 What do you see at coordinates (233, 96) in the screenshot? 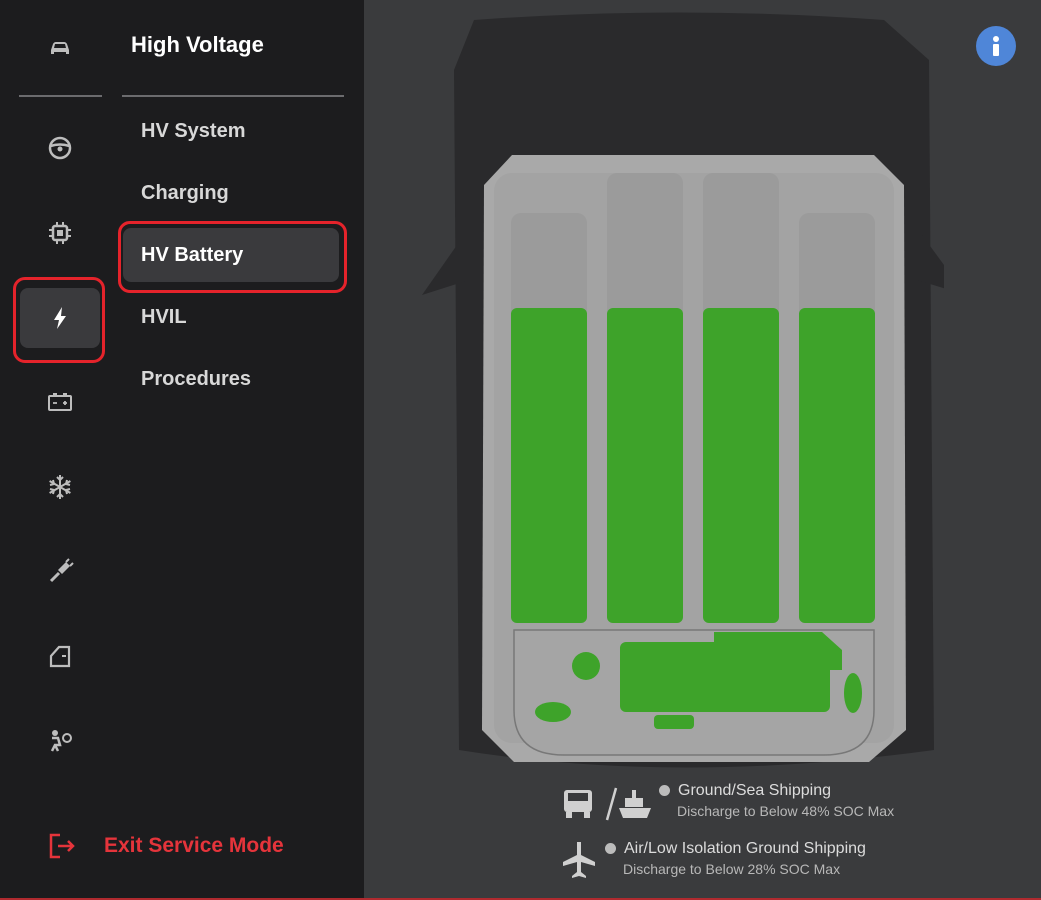
I see `menu-divider` at bounding box center [233, 96].